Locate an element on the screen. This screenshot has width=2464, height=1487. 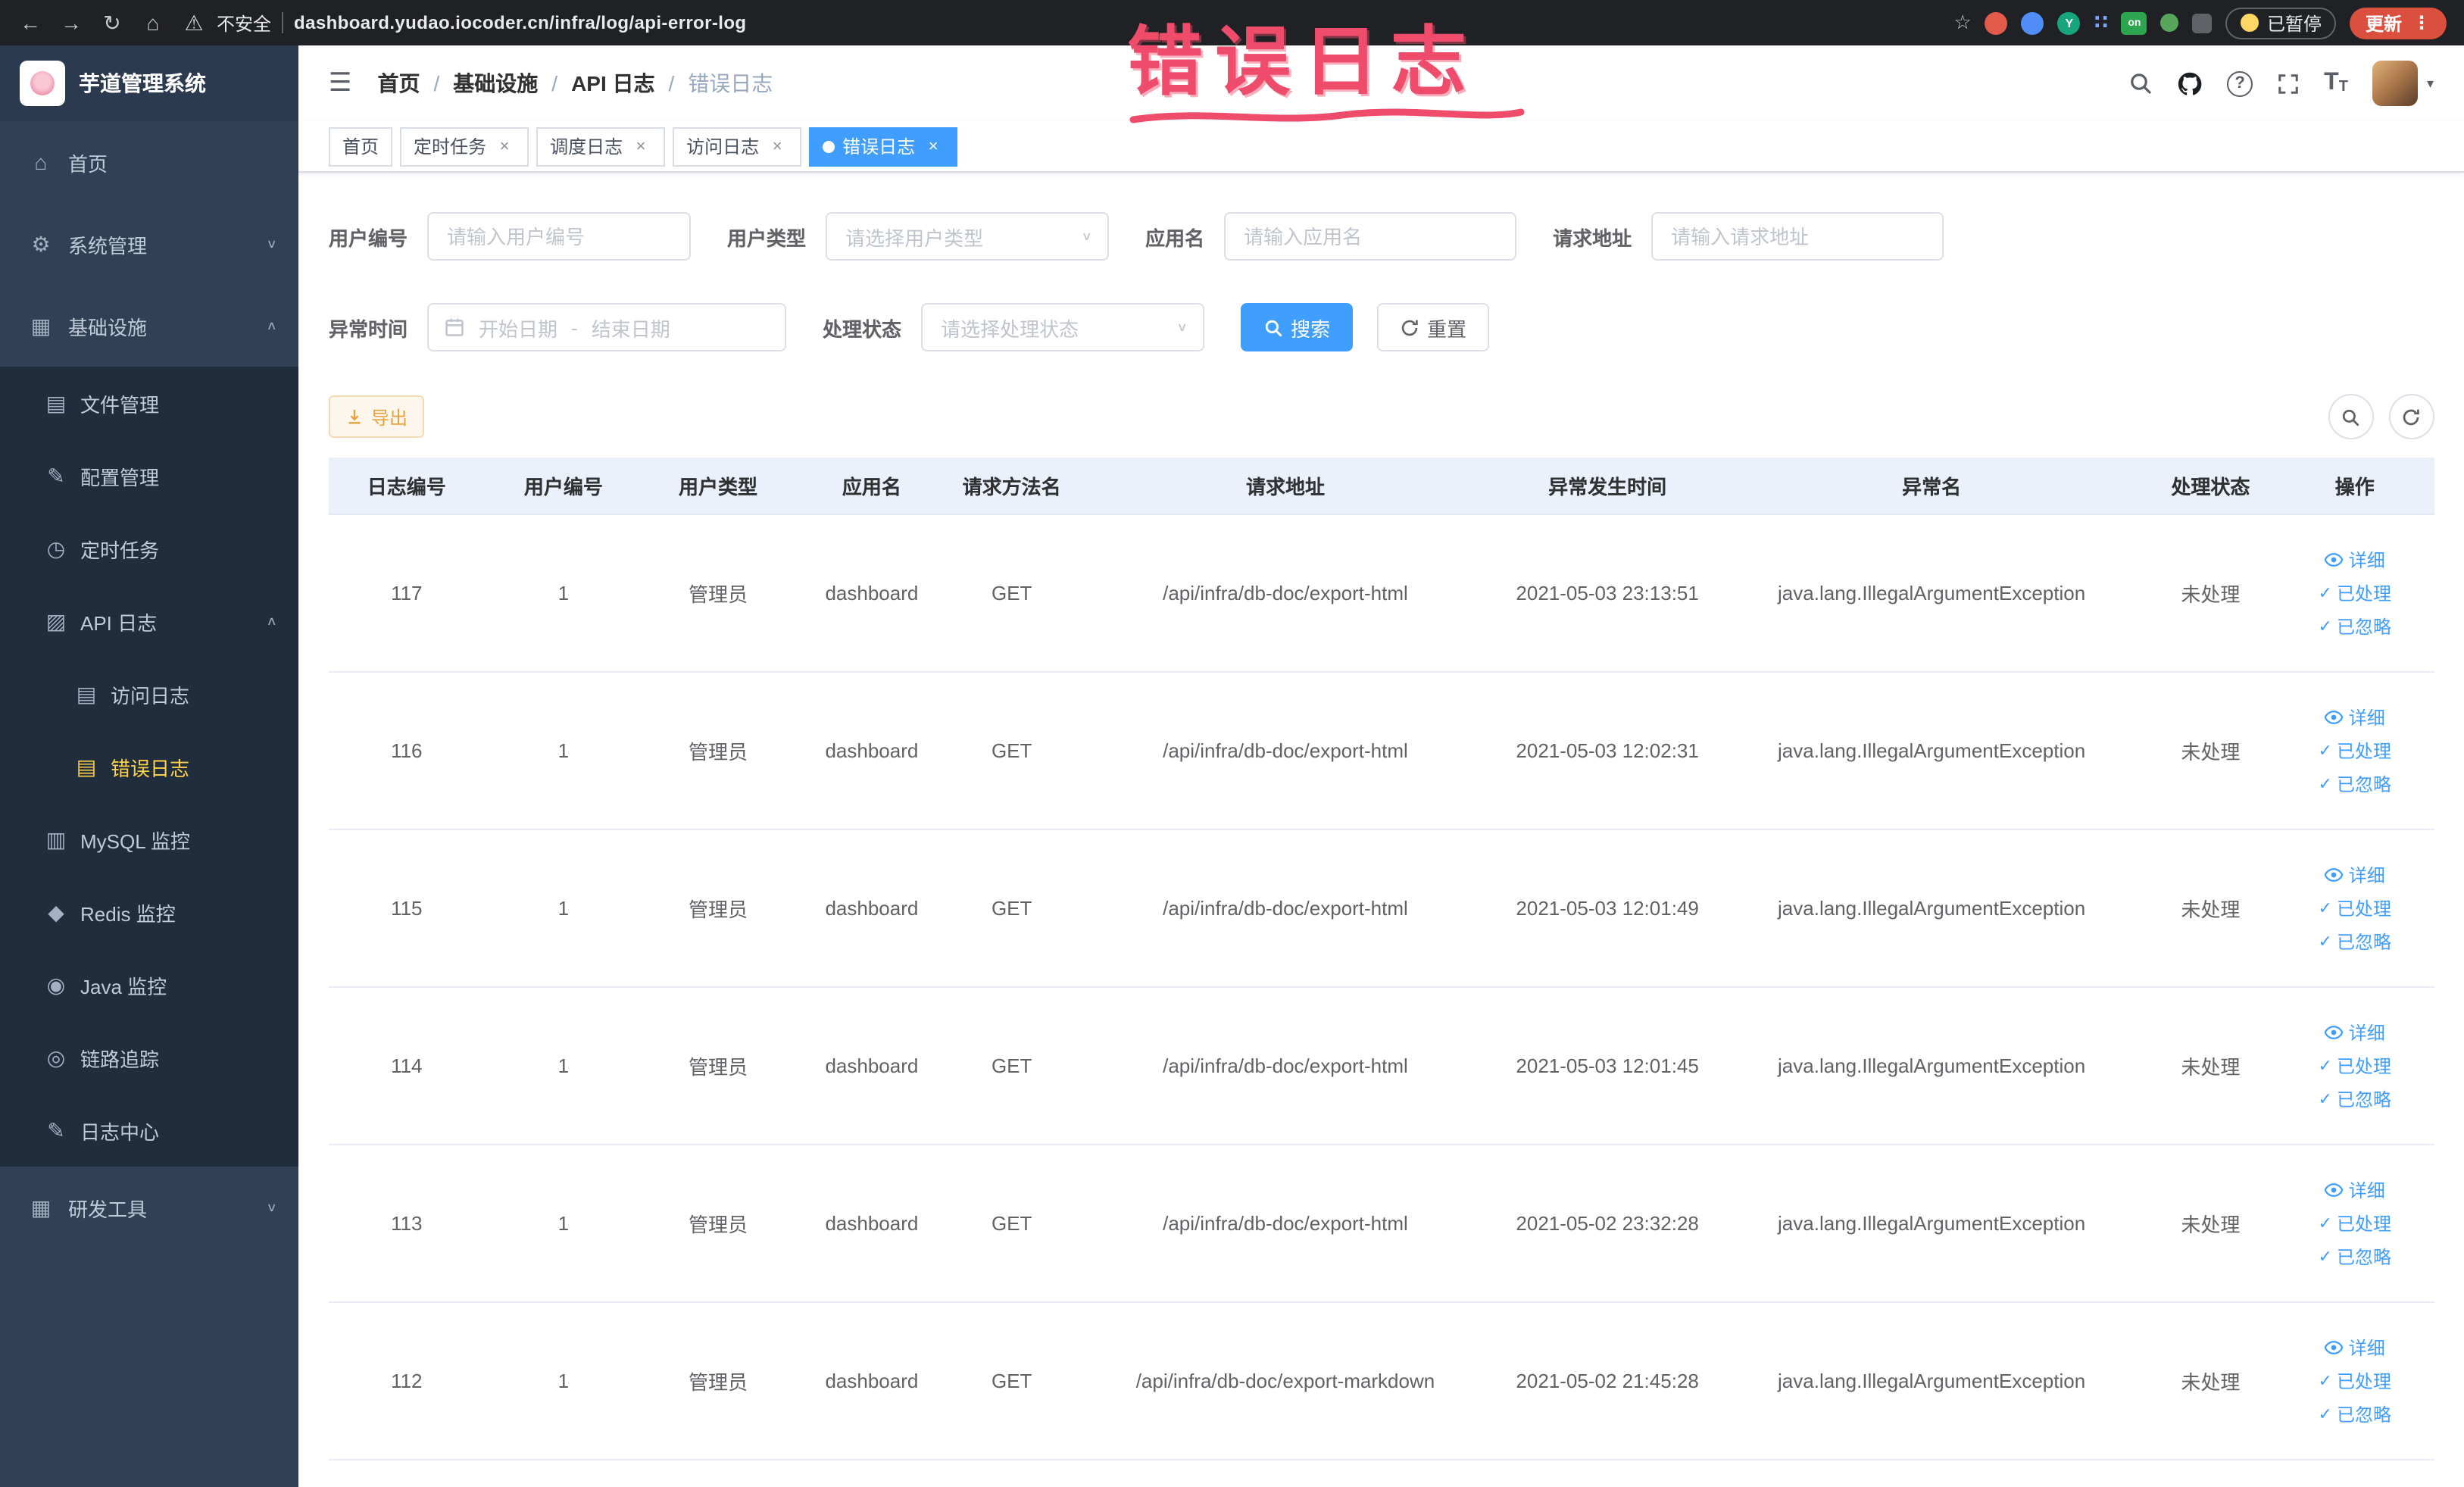
process-status-select: 请选择处理状态 ∨ is located at coordinates (1063, 327).